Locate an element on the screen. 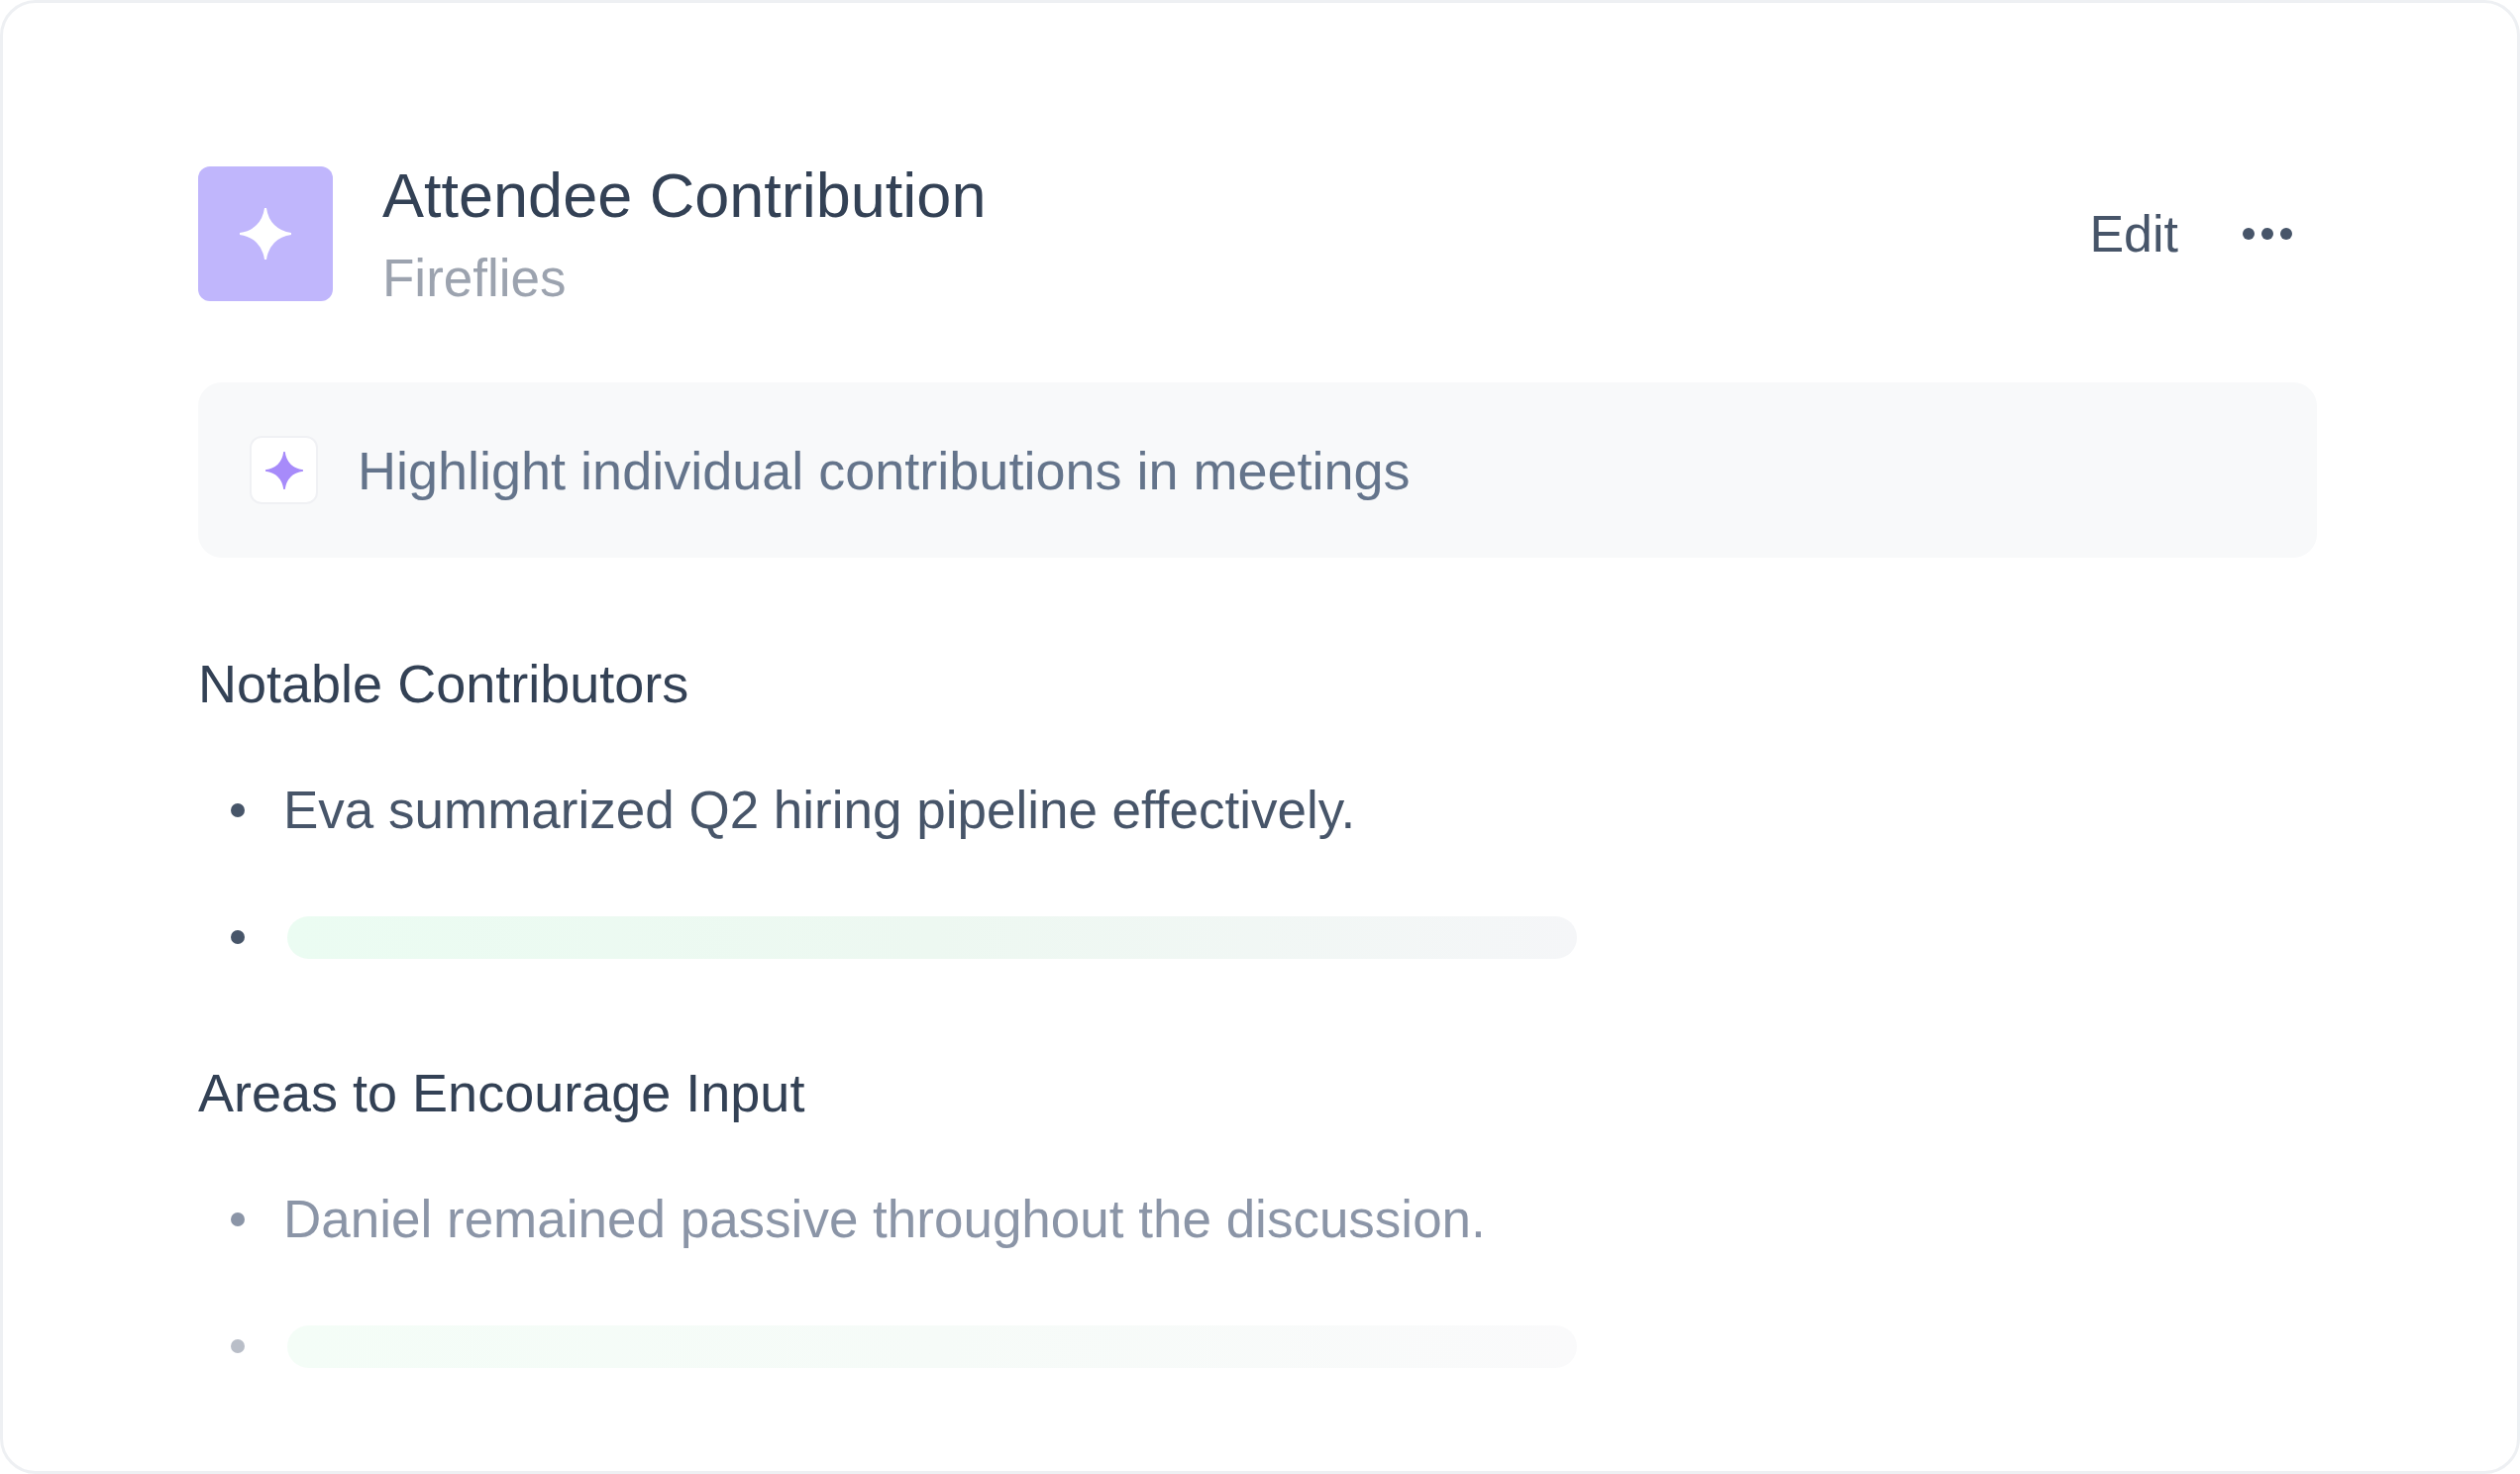 The image size is (2520, 1474). edit-button: Edit is located at coordinates (2133, 234).